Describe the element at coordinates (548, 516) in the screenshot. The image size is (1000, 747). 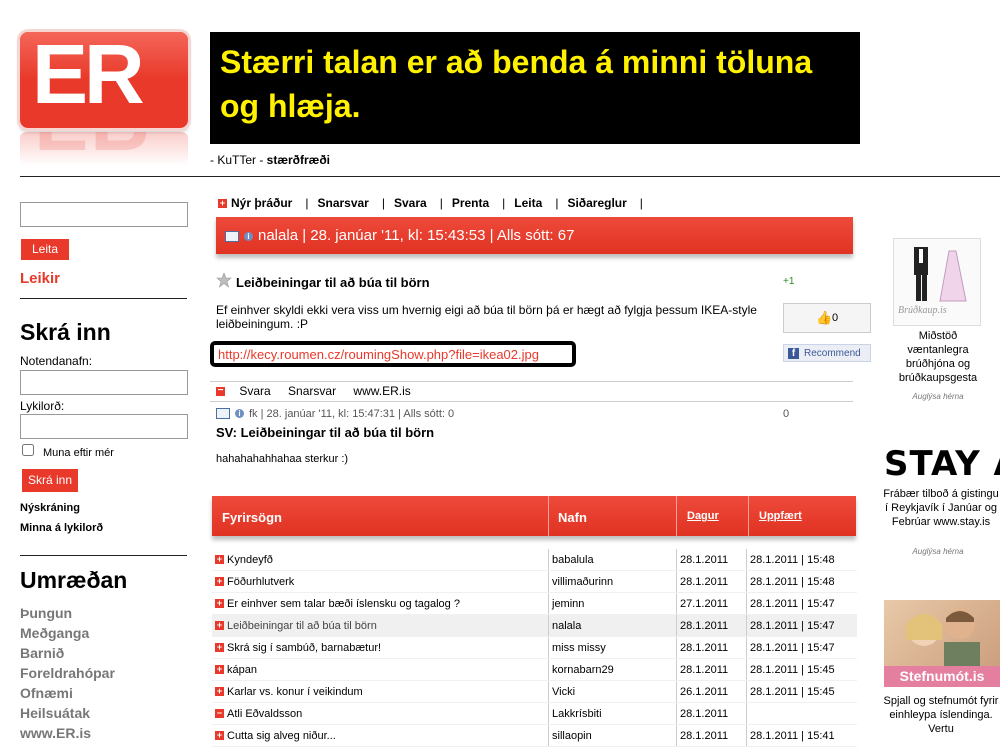
I see `header-separator` at that location.